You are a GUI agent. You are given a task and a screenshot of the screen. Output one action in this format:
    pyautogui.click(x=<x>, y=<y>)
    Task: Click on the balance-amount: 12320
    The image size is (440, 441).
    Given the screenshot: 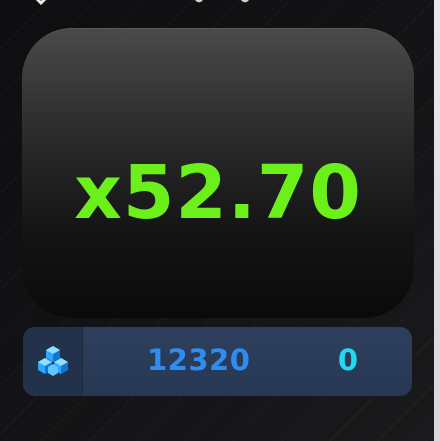 What is the action you would take?
    pyautogui.click(x=199, y=360)
    